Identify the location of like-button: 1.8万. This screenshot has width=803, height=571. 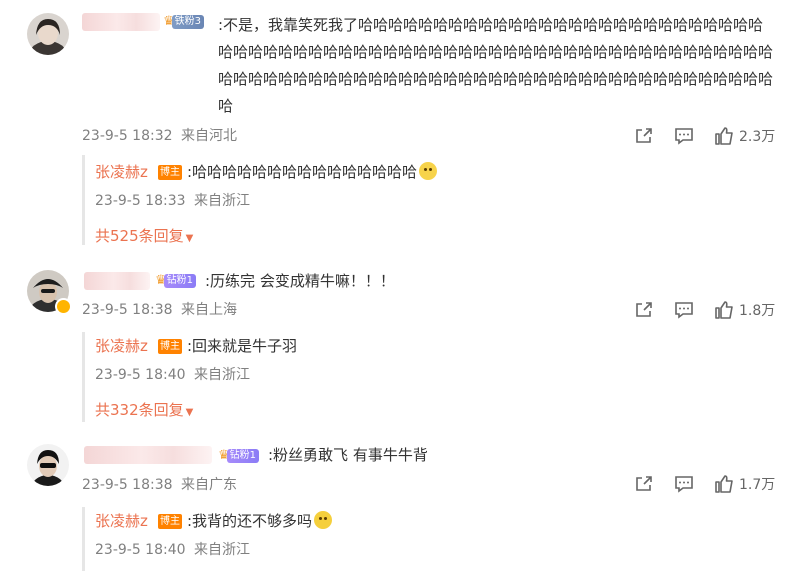
(744, 310).